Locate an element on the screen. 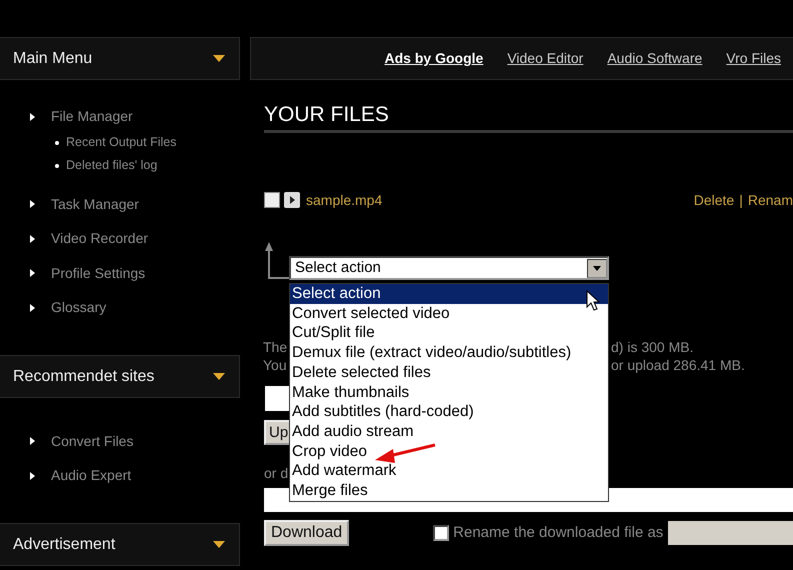 The height and width of the screenshot is (570, 793). panel-title: Advertisement is located at coordinates (64, 544).